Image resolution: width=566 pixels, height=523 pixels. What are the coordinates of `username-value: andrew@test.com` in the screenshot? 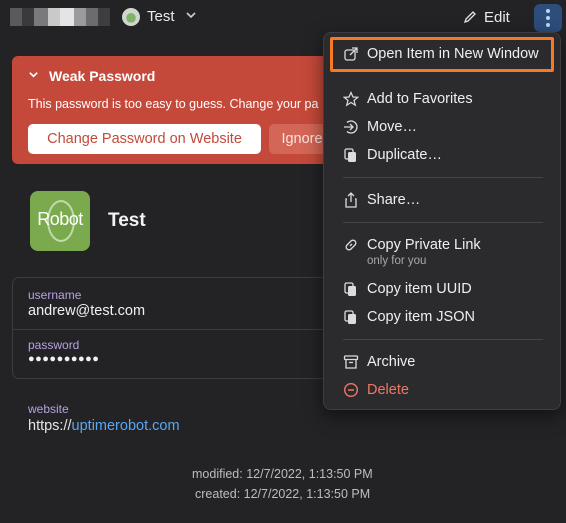 It's located at (86, 311).